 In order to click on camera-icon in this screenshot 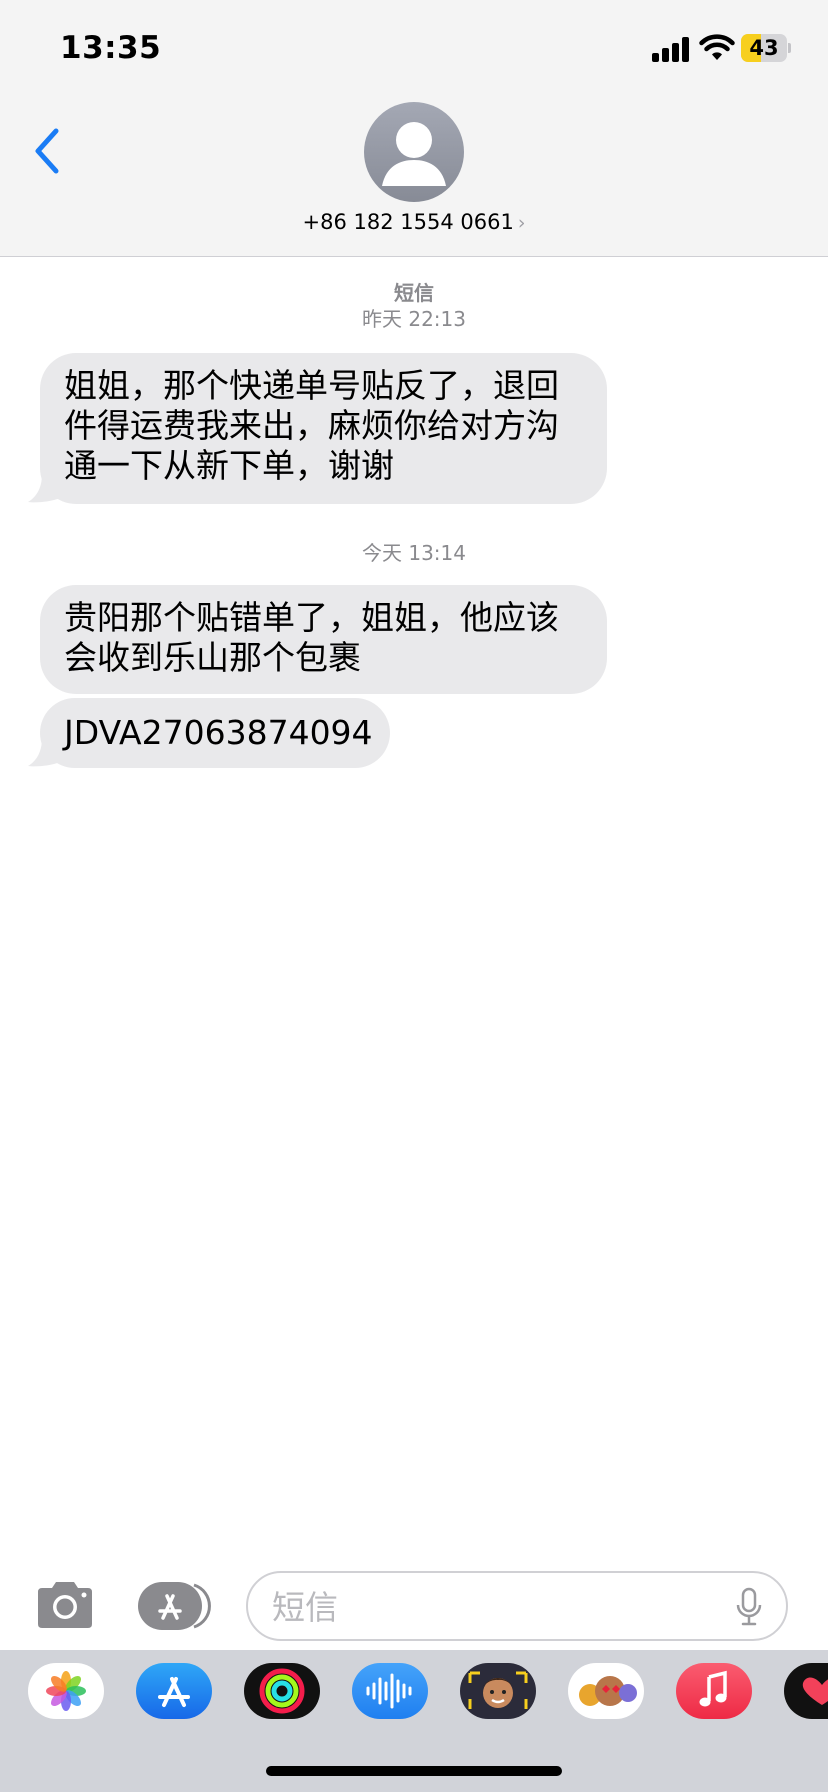, I will do `click(65, 1605)`.